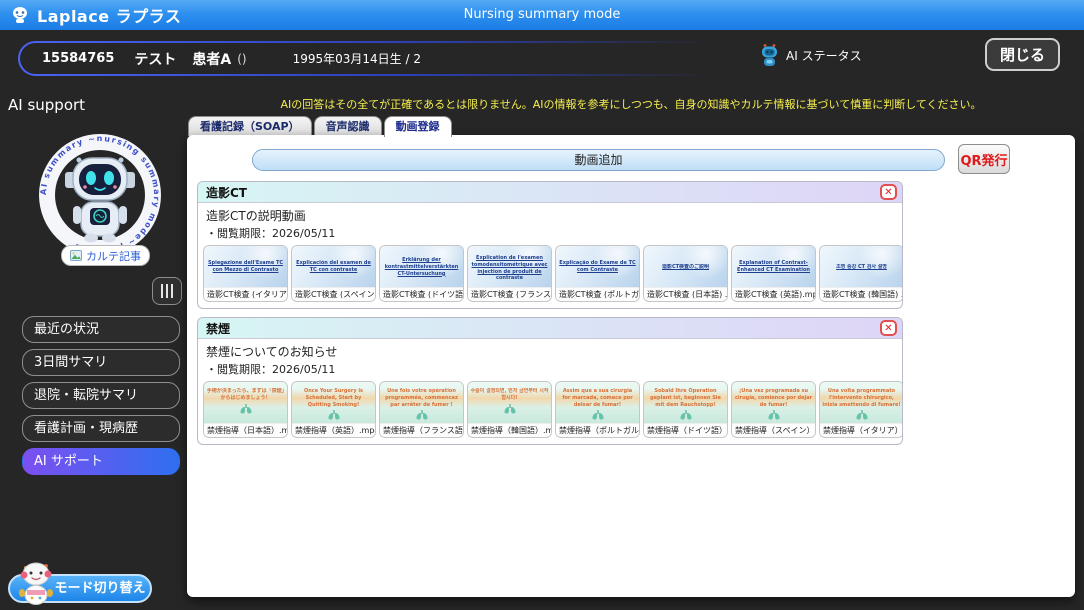 The image size is (1084, 610). I want to click on close-button: 閉じる, so click(1022, 54).